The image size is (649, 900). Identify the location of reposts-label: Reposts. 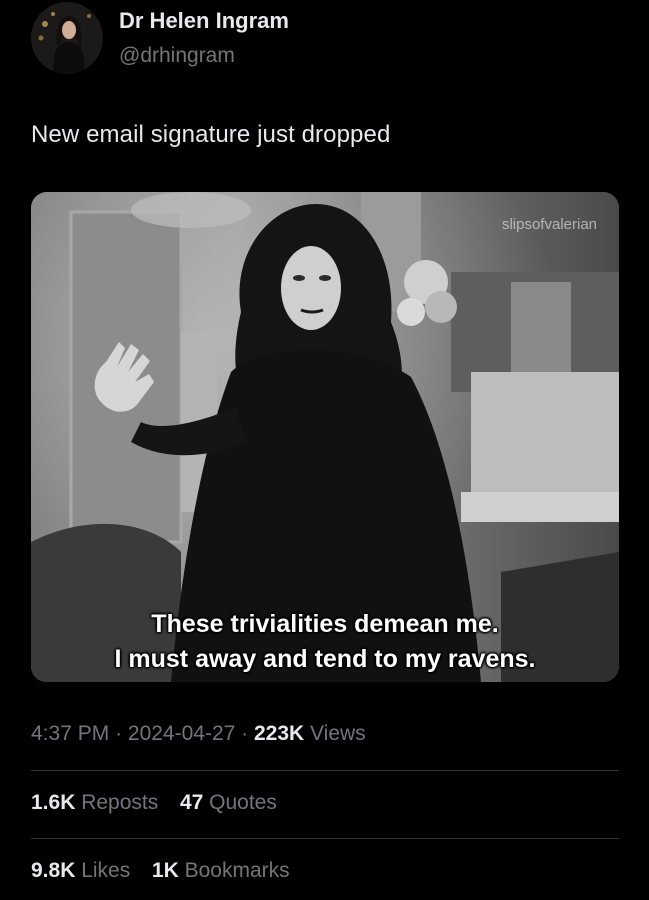
(120, 802).